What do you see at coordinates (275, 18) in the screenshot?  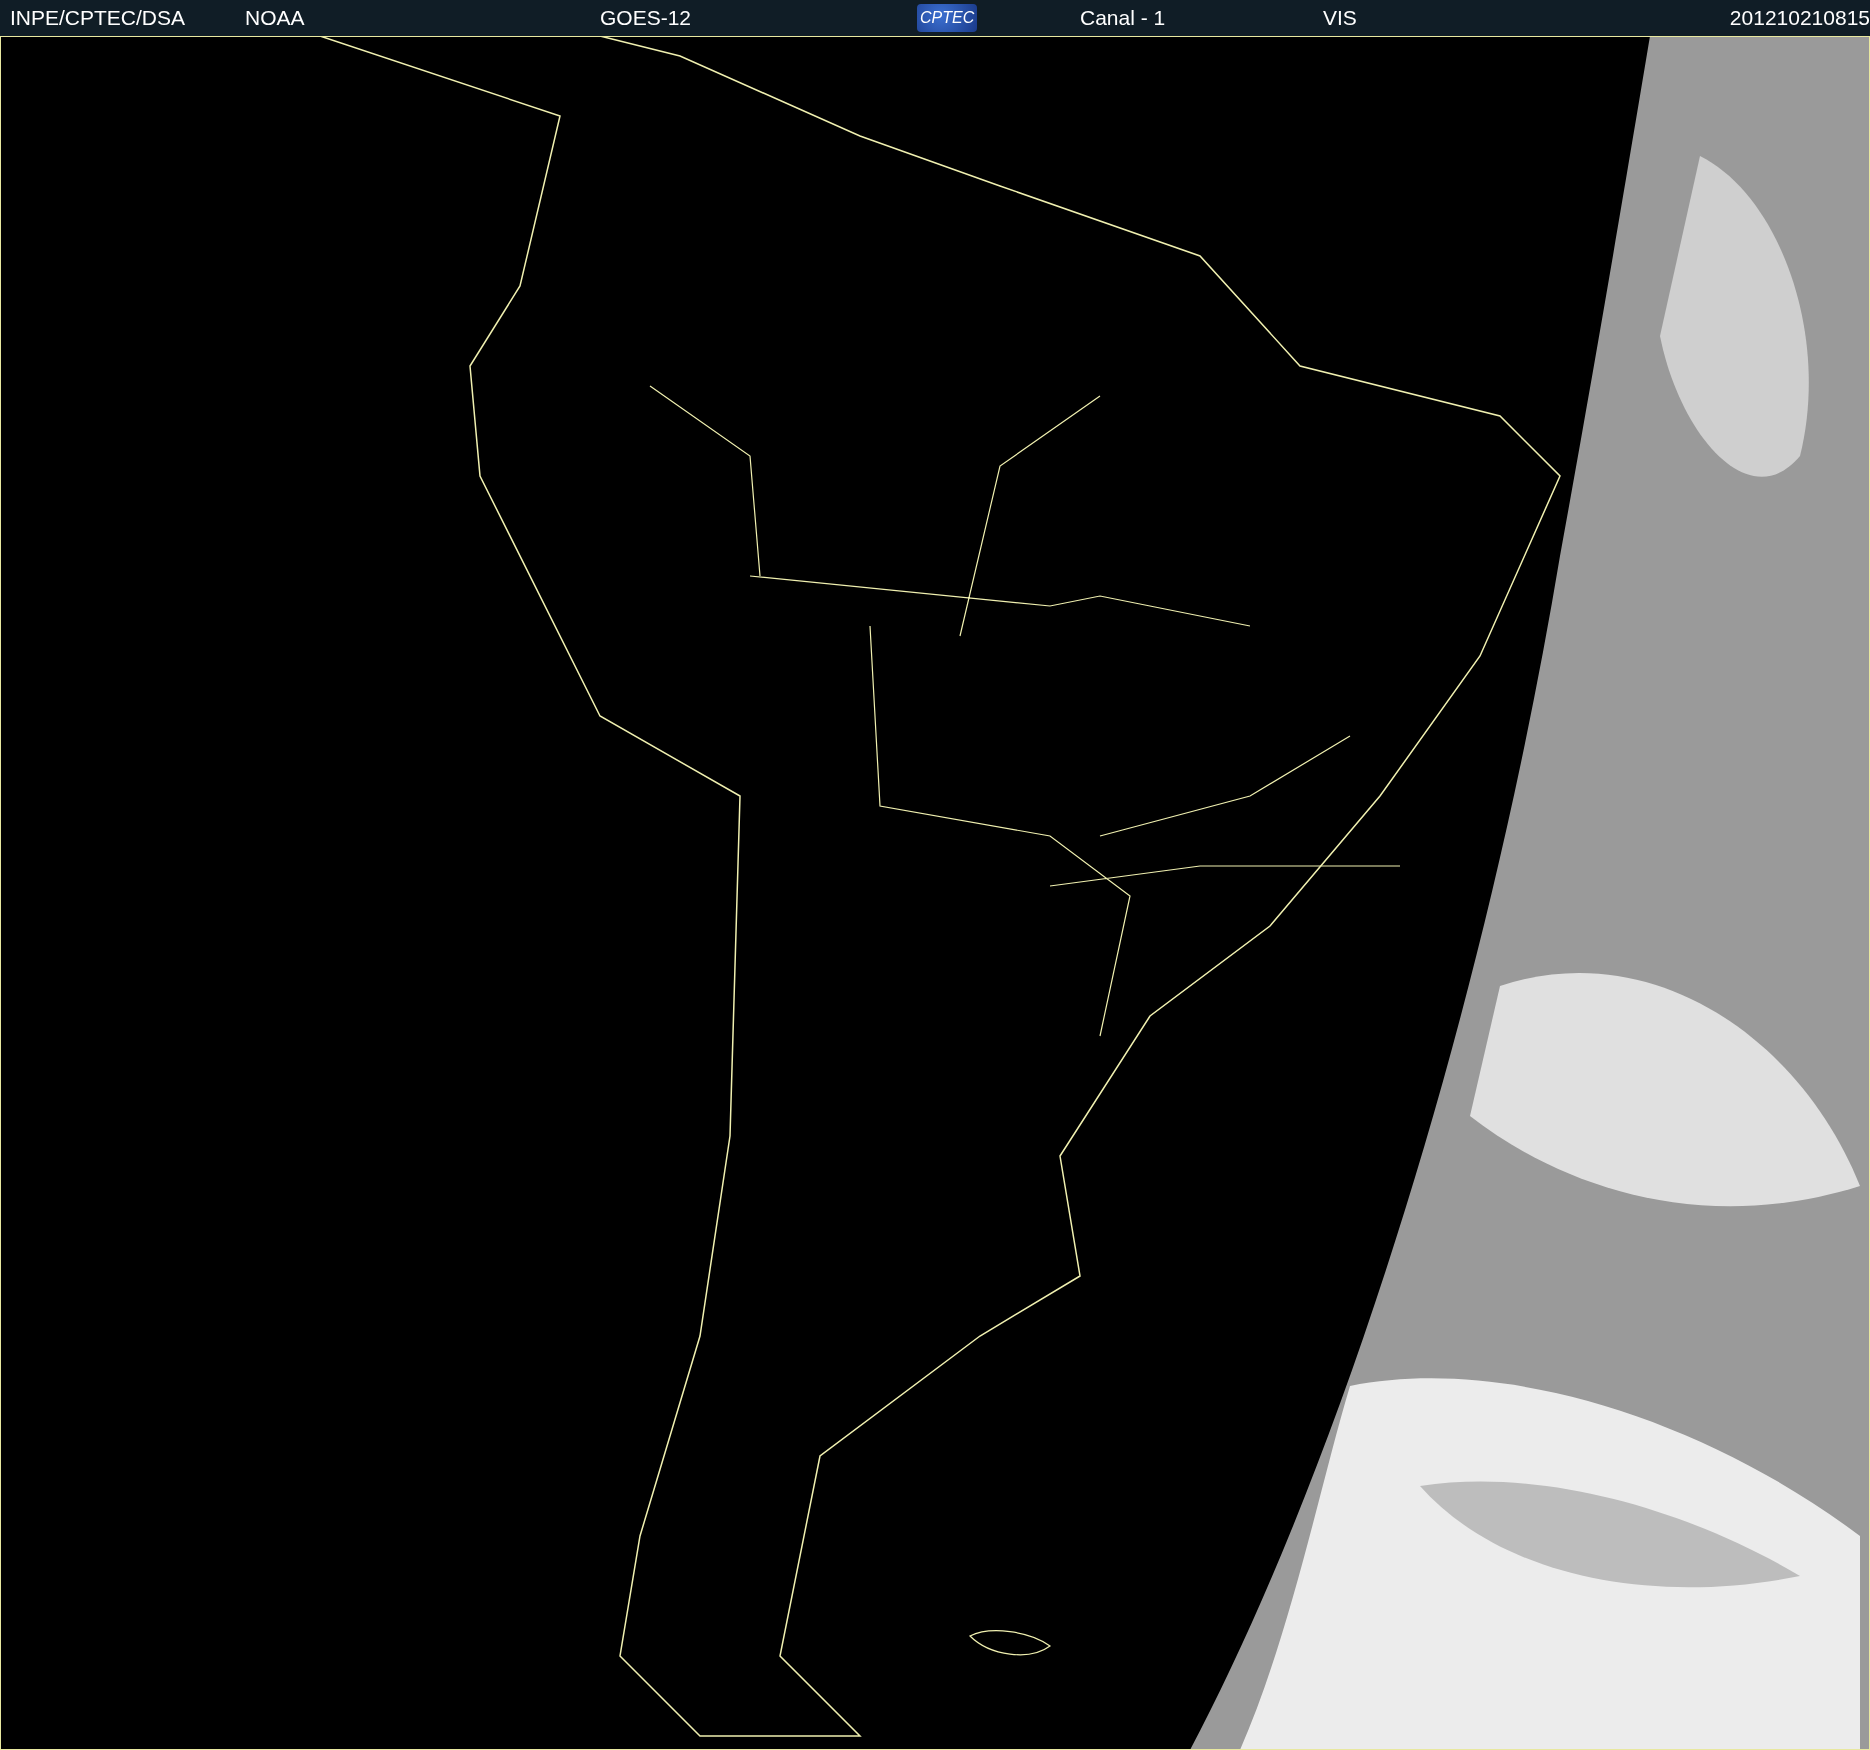 I see `source-label: NOAA` at bounding box center [275, 18].